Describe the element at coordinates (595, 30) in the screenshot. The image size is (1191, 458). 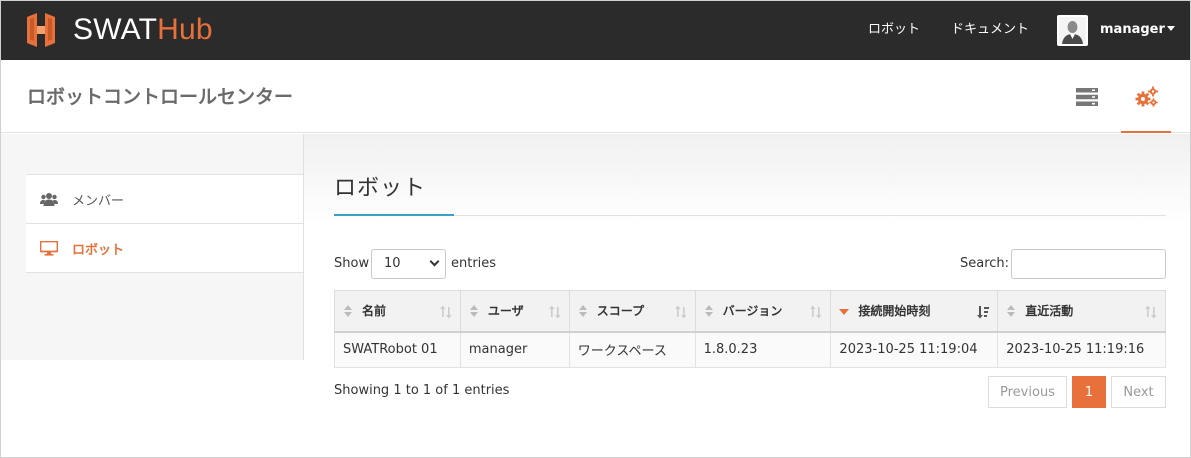
I see `top-navbar: SWATHub ロボット ドキュメント manager` at that location.